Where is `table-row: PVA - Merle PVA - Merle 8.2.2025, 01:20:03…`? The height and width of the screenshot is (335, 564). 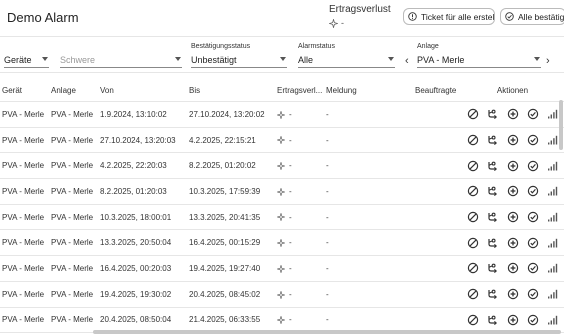
table-row: PVA - Merle PVA - Merle 8.2.2025, 01:20:03… is located at coordinates (282, 191).